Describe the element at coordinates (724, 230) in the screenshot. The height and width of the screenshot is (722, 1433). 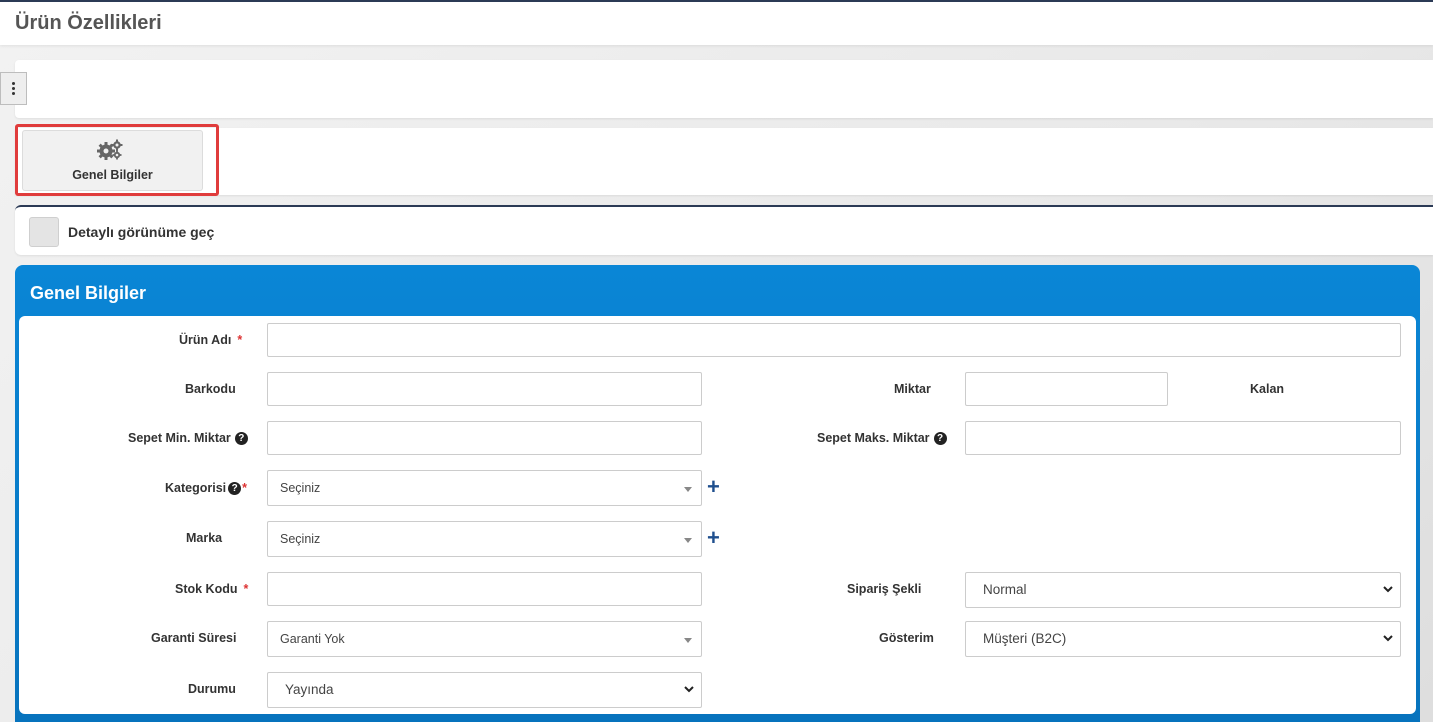
I see `detail-panel` at that location.